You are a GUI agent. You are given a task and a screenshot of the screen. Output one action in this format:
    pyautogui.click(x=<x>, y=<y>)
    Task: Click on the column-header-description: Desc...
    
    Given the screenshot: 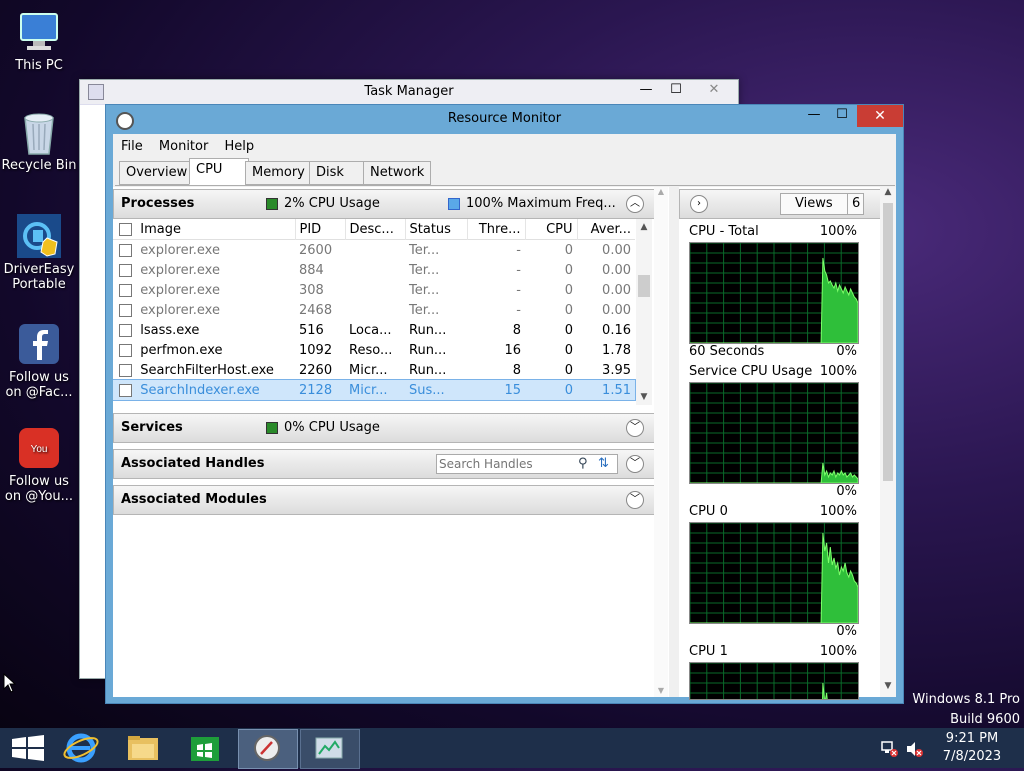 What is the action you would take?
    pyautogui.click(x=375, y=229)
    